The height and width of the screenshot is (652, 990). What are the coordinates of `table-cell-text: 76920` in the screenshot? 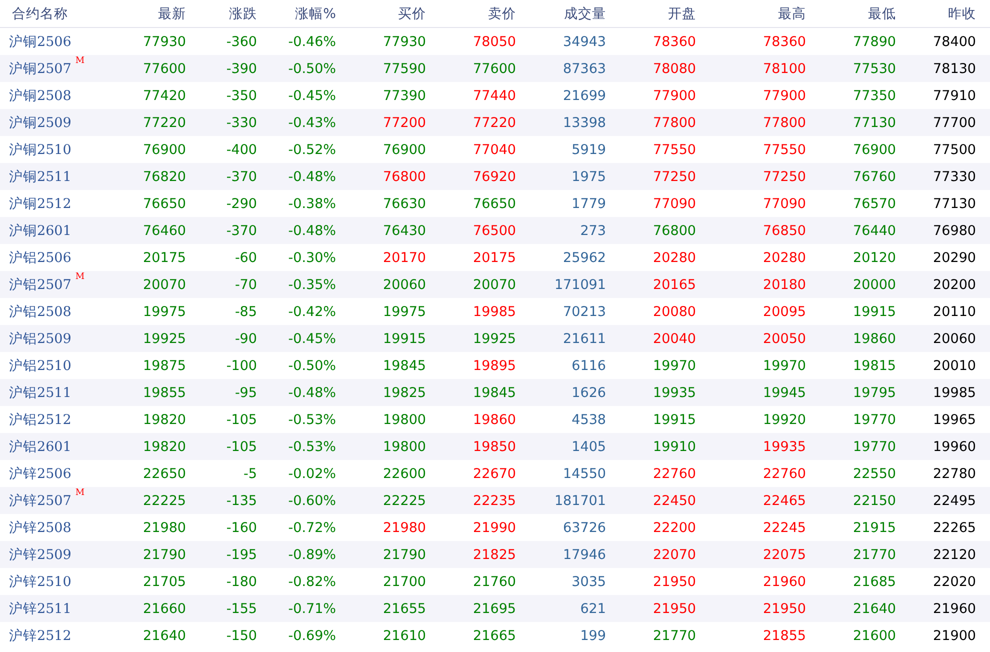 It's located at (494, 176).